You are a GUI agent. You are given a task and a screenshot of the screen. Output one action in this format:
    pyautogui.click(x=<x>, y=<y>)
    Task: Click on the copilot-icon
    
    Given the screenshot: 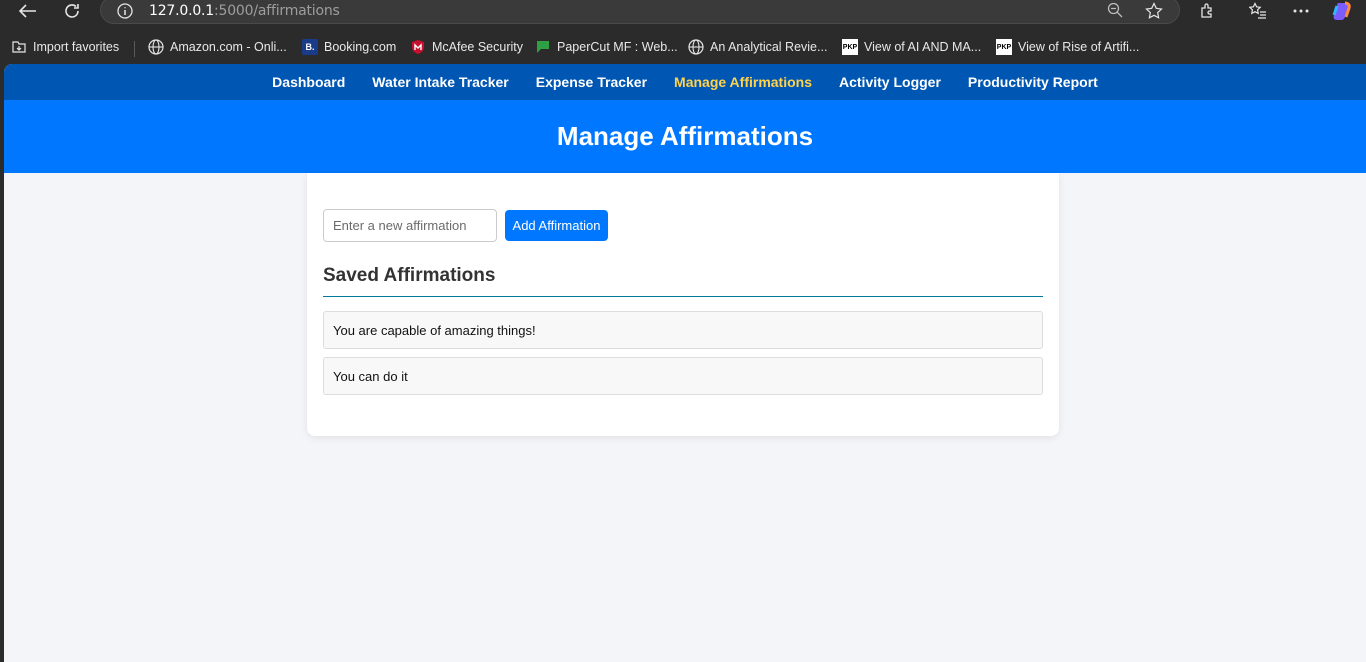 What is the action you would take?
    pyautogui.click(x=1343, y=11)
    